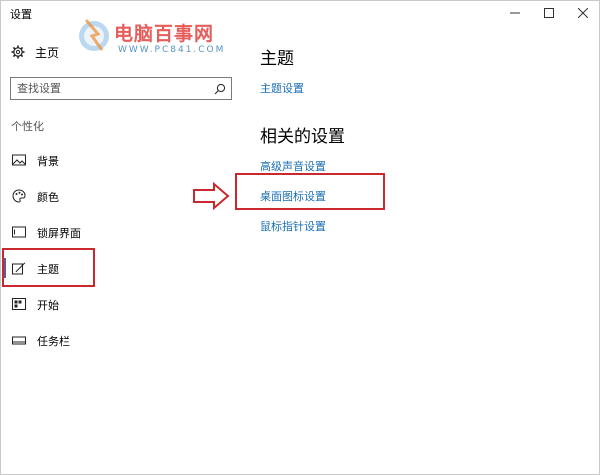 This screenshot has height=475, width=600. I want to click on advanced-sound-settings-link: 高级声音设置, so click(293, 166).